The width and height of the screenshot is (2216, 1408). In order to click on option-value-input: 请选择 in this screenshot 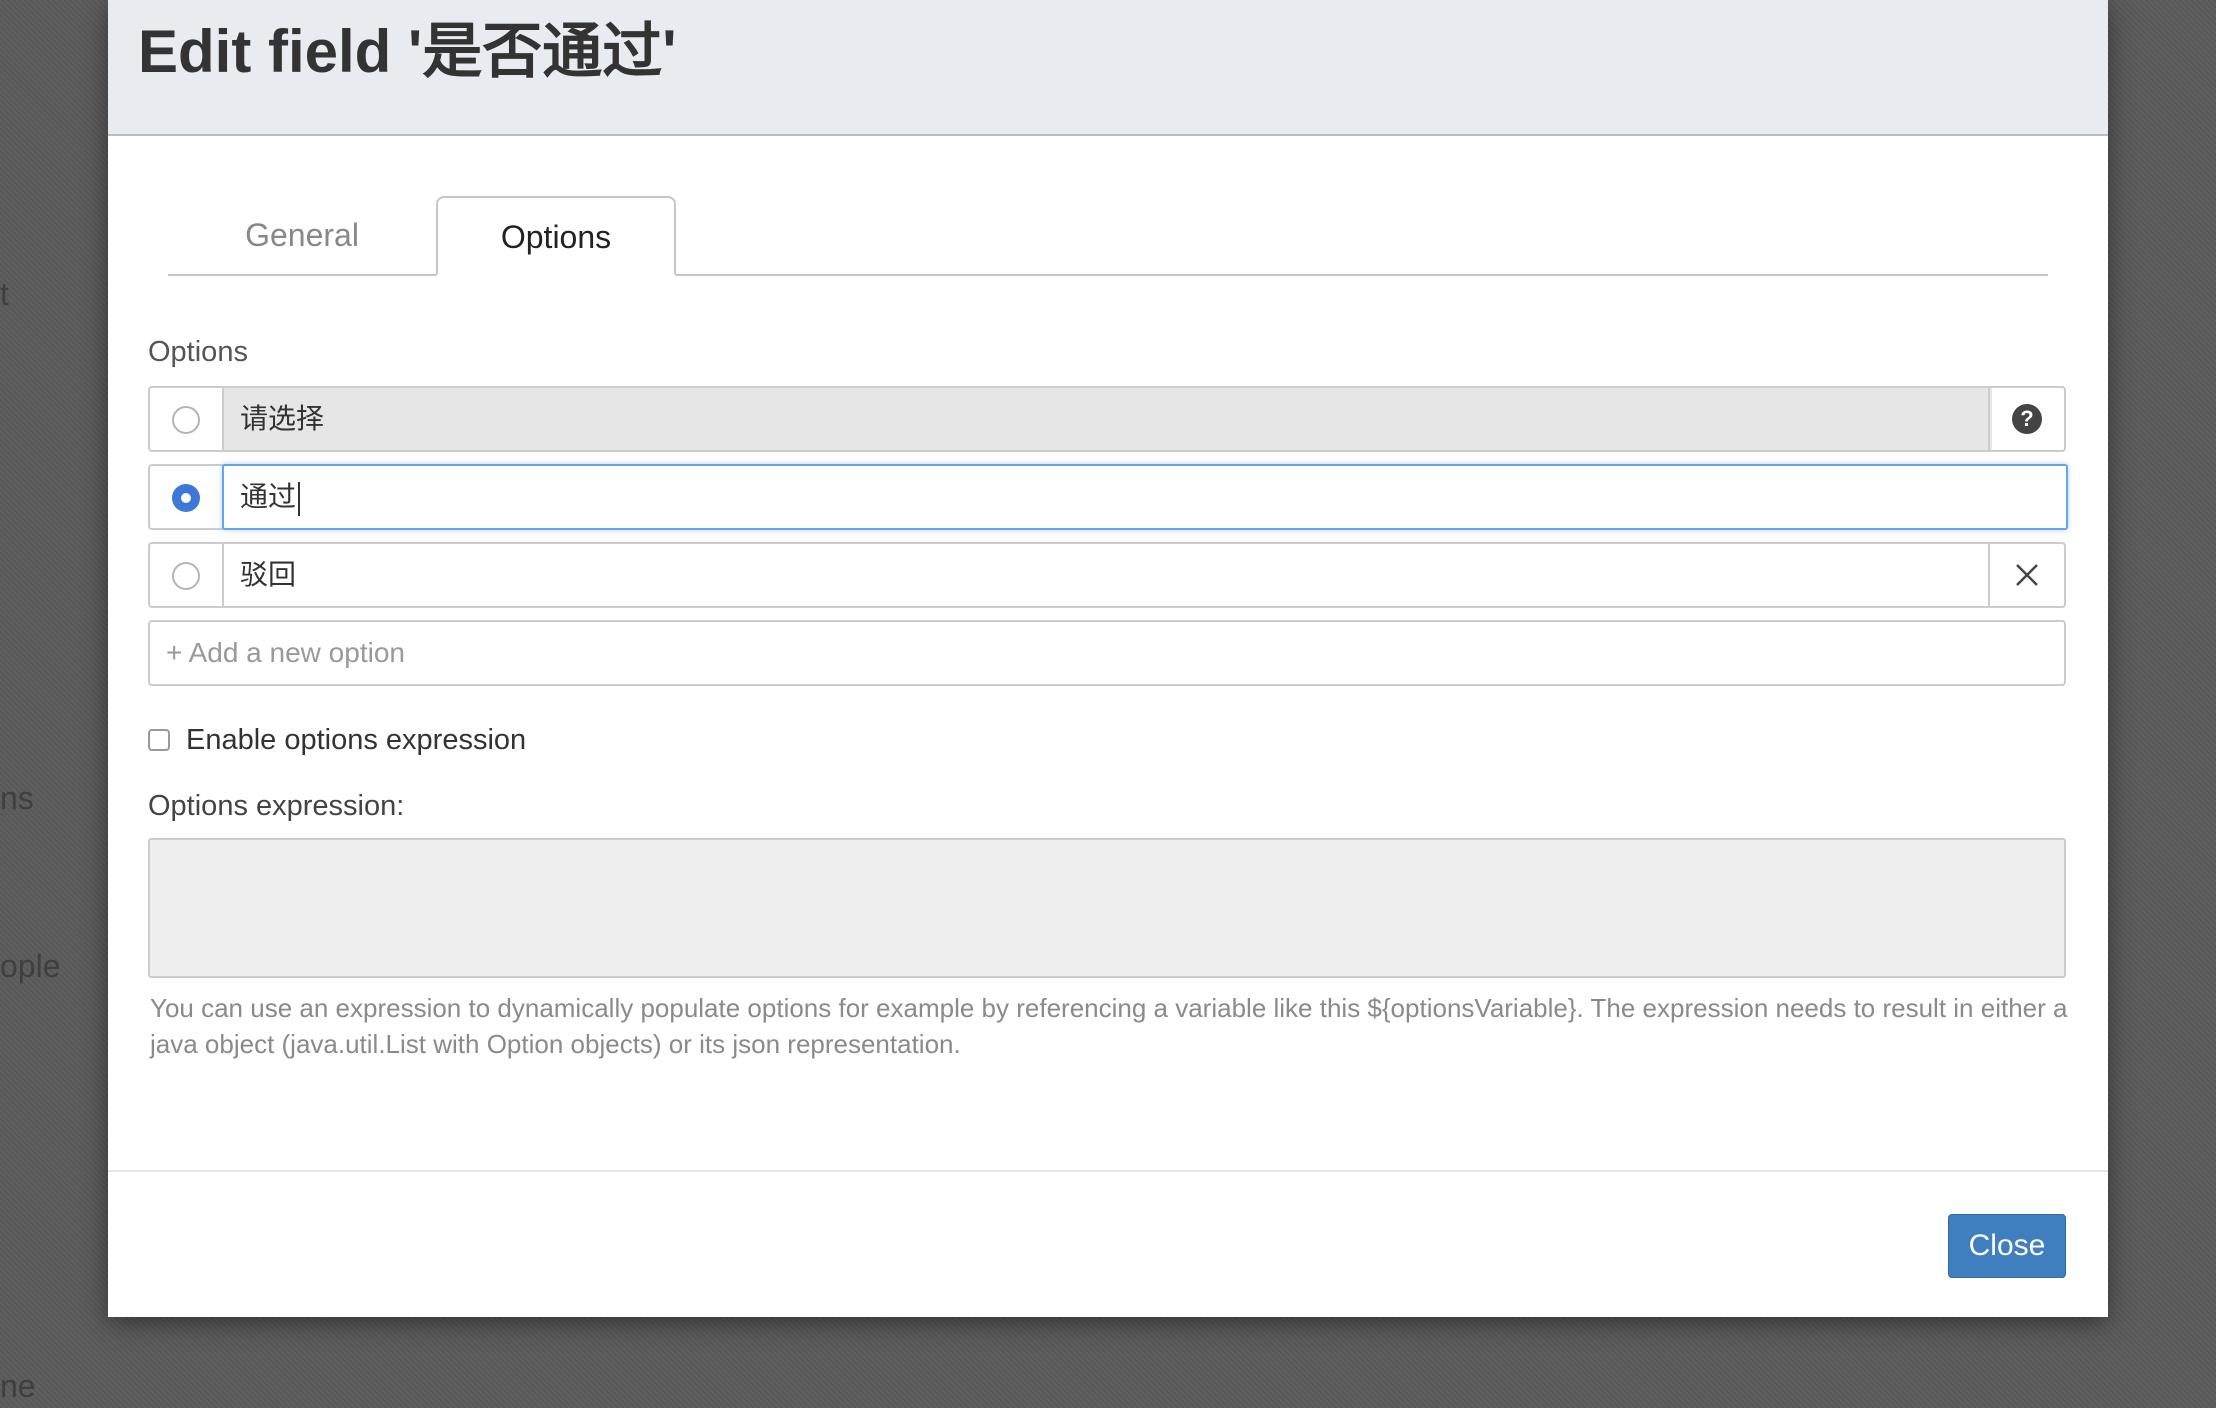, I will do `click(1108, 419)`.